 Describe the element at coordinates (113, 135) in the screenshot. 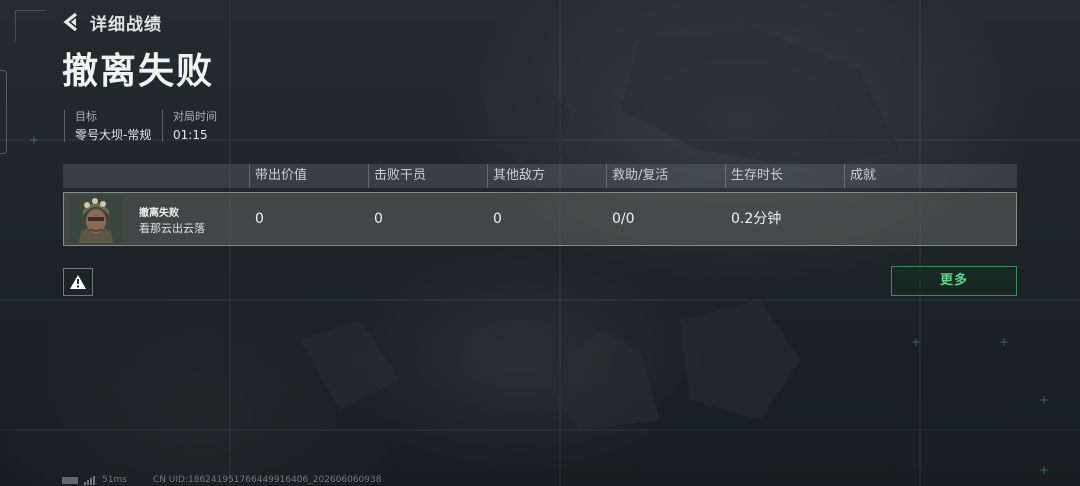

I see `target-value: 零号大坝-常规` at that location.